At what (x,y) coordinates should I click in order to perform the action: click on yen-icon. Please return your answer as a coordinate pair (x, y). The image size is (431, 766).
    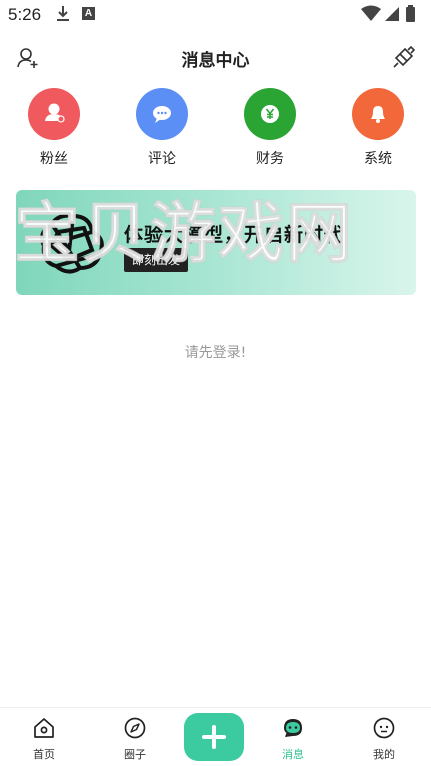
    Looking at the image, I should click on (270, 114).